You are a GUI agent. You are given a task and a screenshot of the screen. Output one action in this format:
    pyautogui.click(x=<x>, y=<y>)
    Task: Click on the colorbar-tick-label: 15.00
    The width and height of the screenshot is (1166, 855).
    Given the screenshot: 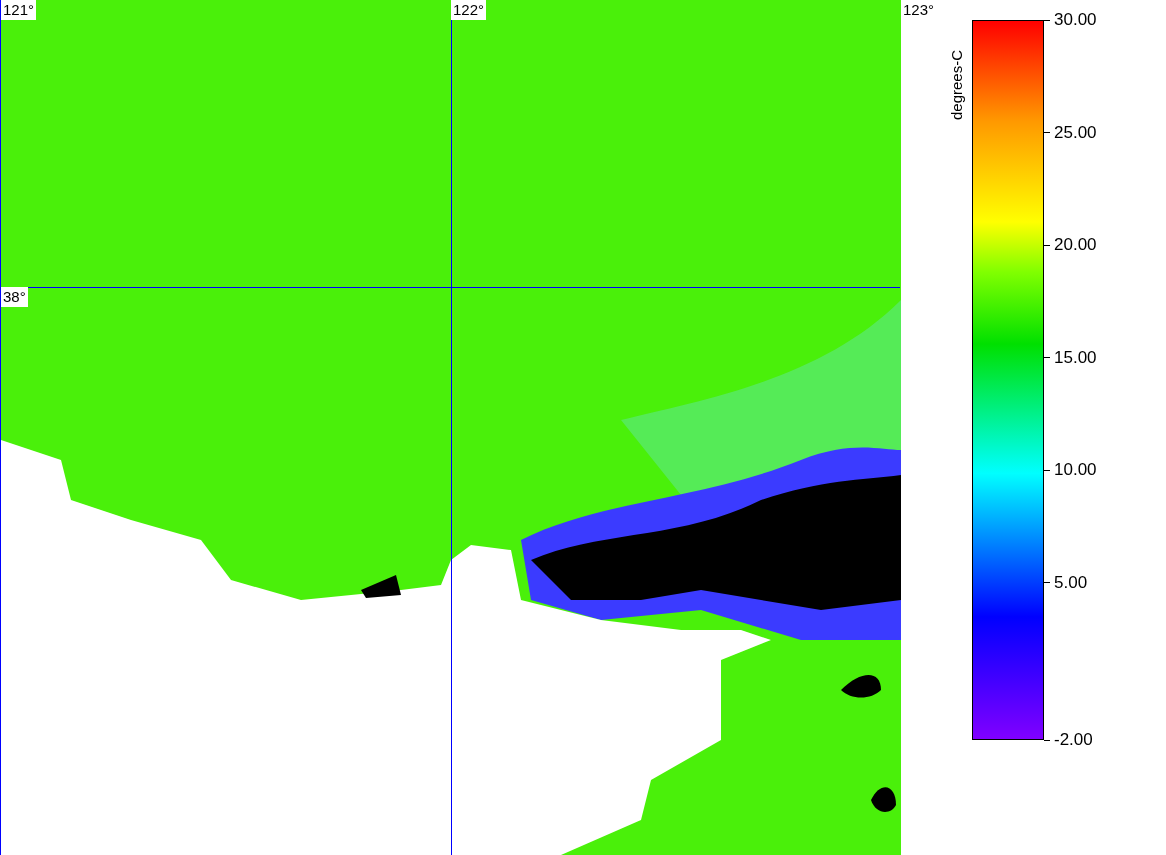 What is the action you would take?
    pyautogui.click(x=1075, y=357)
    